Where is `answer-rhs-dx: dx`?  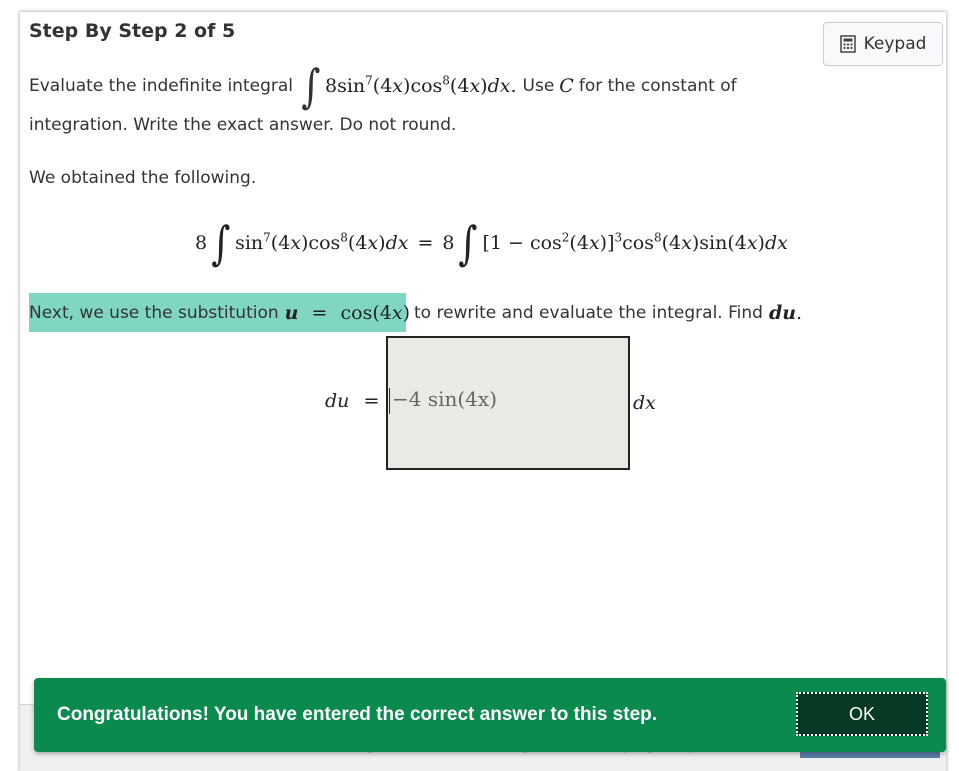 answer-rhs-dx: dx is located at coordinates (644, 403).